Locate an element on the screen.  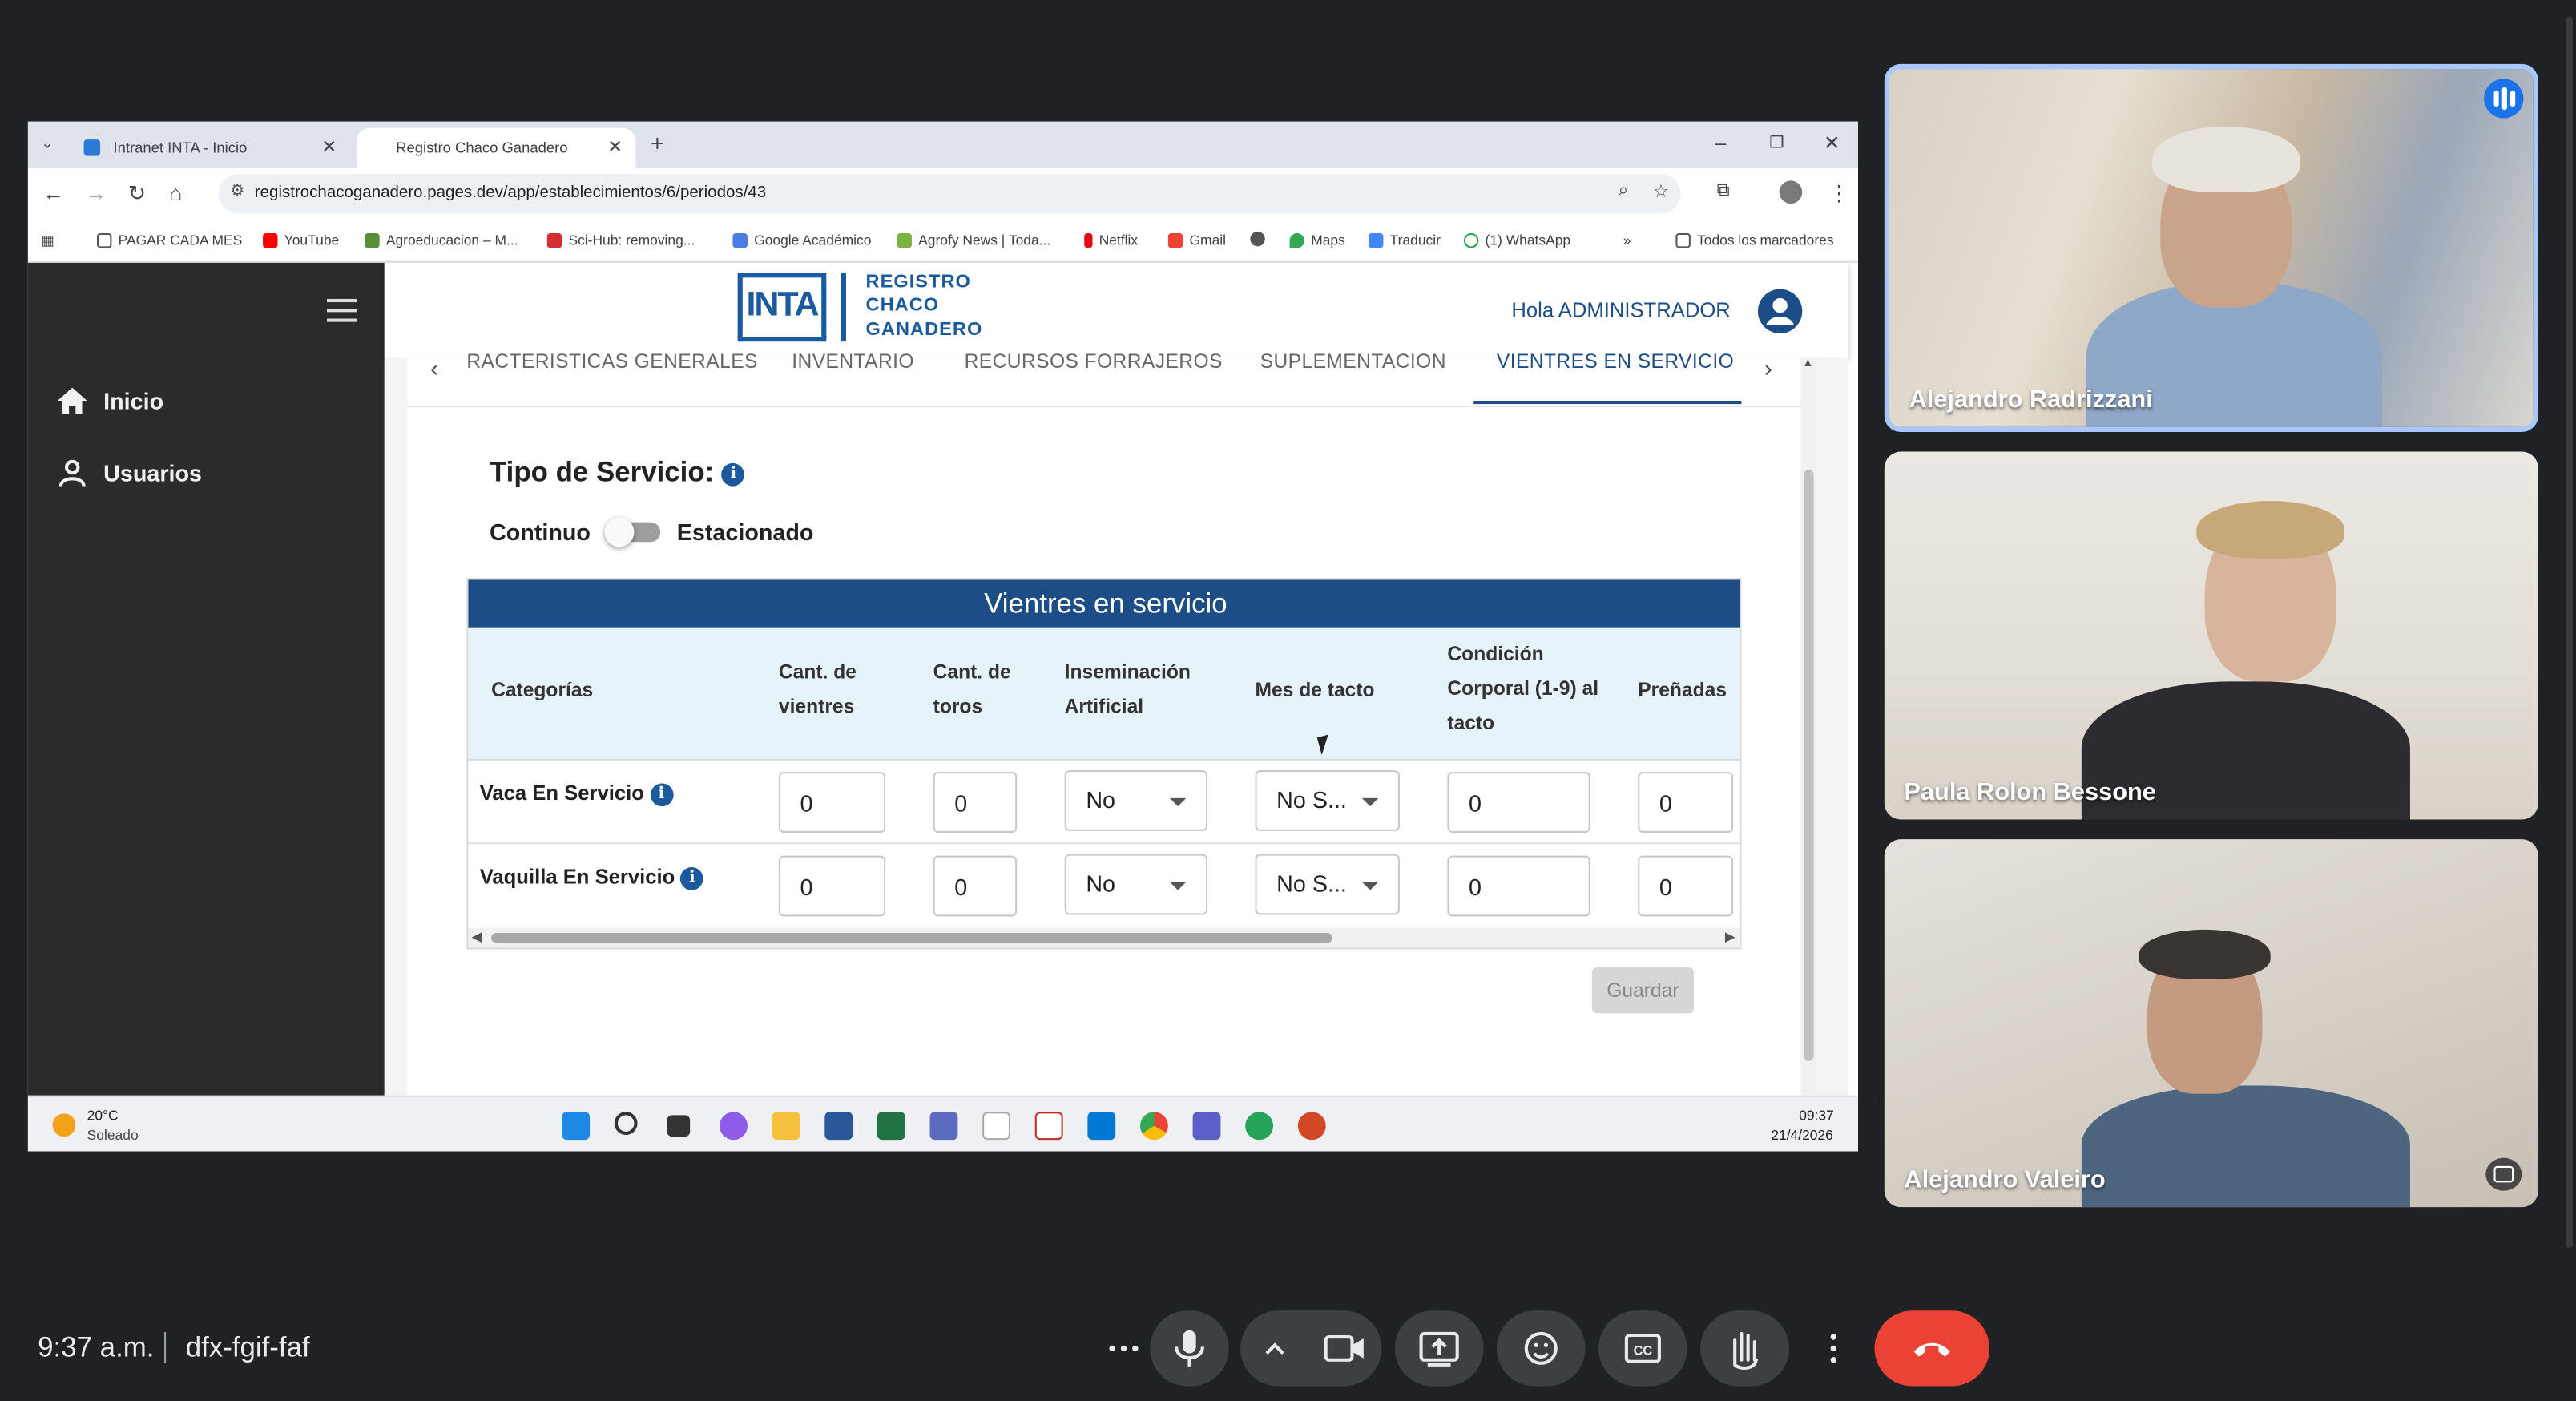
sidebar-item-inicio: Inicio is located at coordinates (110, 400).